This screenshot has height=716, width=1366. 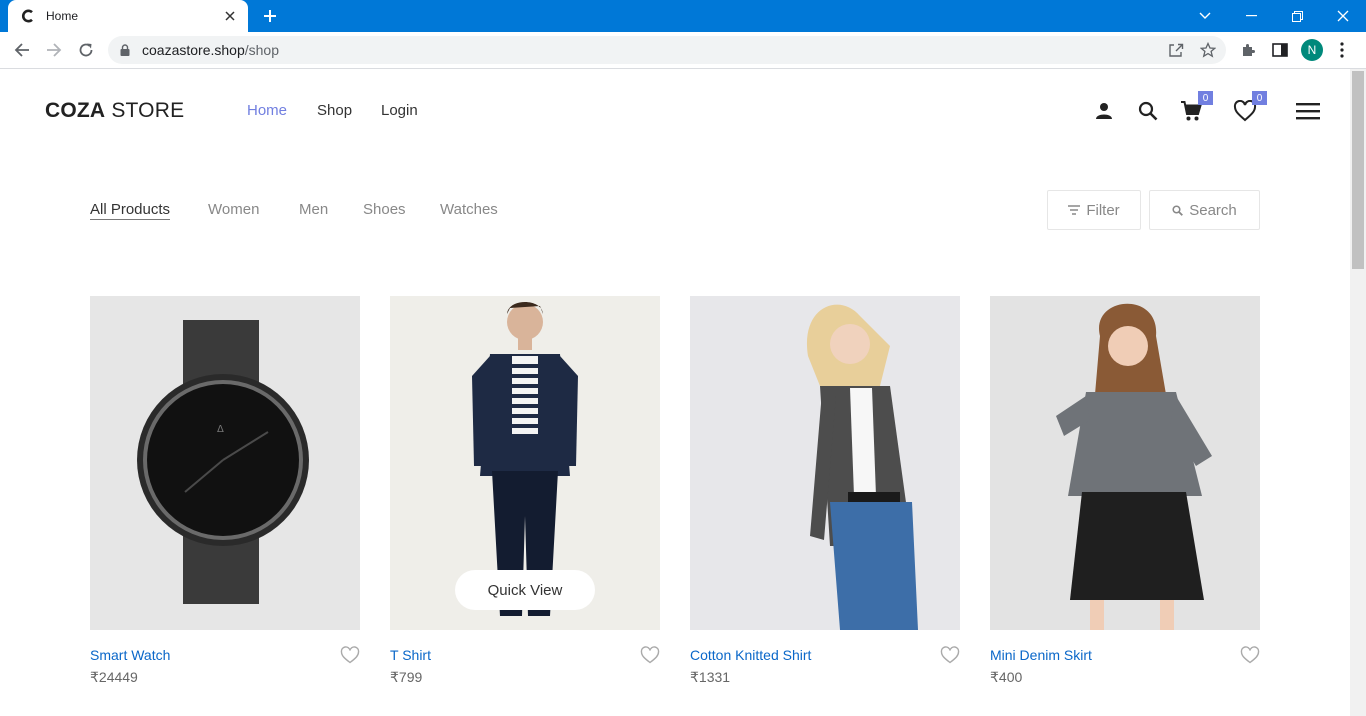 What do you see at coordinates (334, 110) in the screenshot?
I see `nav-shop: Shop` at bounding box center [334, 110].